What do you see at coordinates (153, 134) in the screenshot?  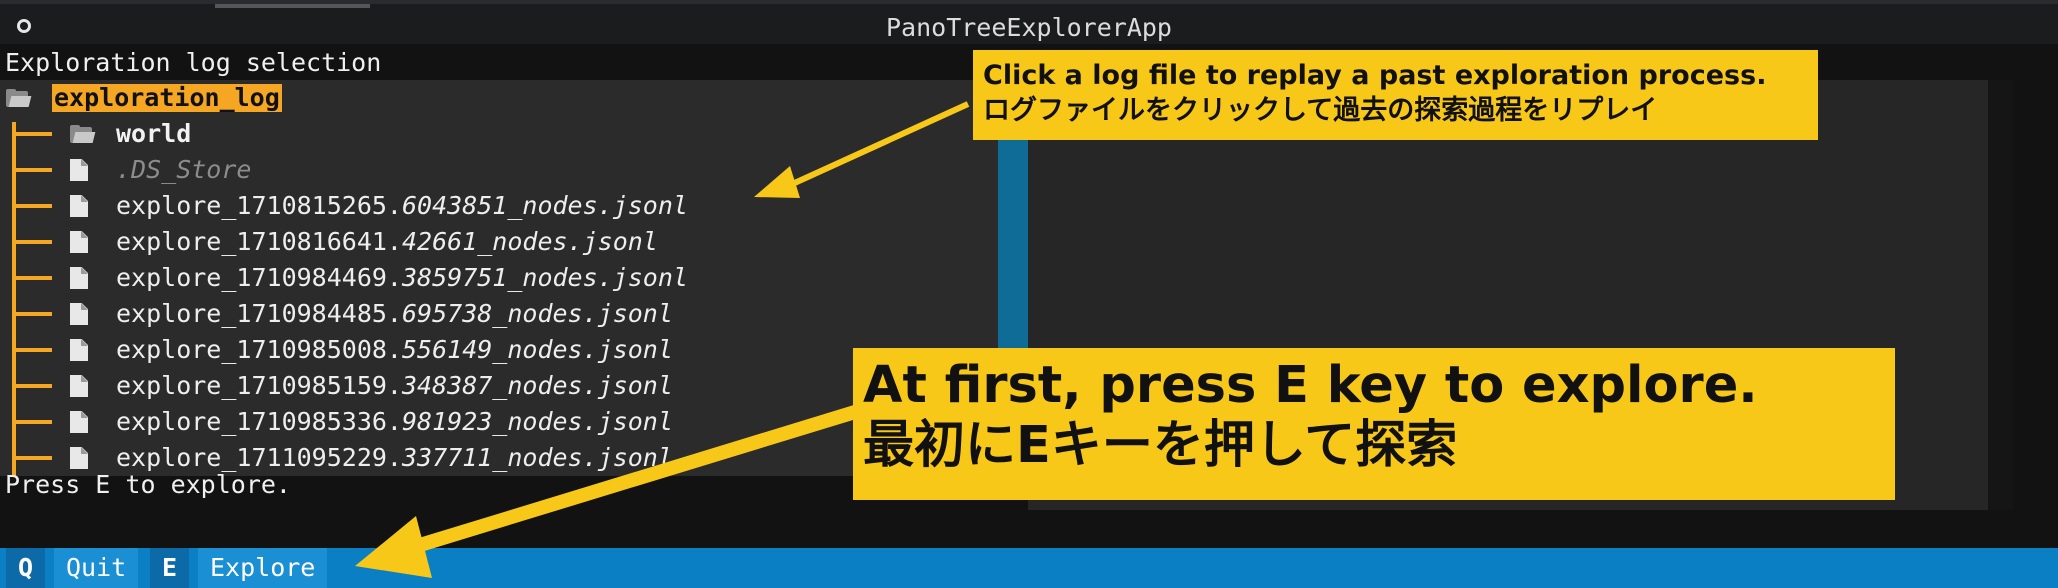 I see `tree-folder-label: world` at bounding box center [153, 134].